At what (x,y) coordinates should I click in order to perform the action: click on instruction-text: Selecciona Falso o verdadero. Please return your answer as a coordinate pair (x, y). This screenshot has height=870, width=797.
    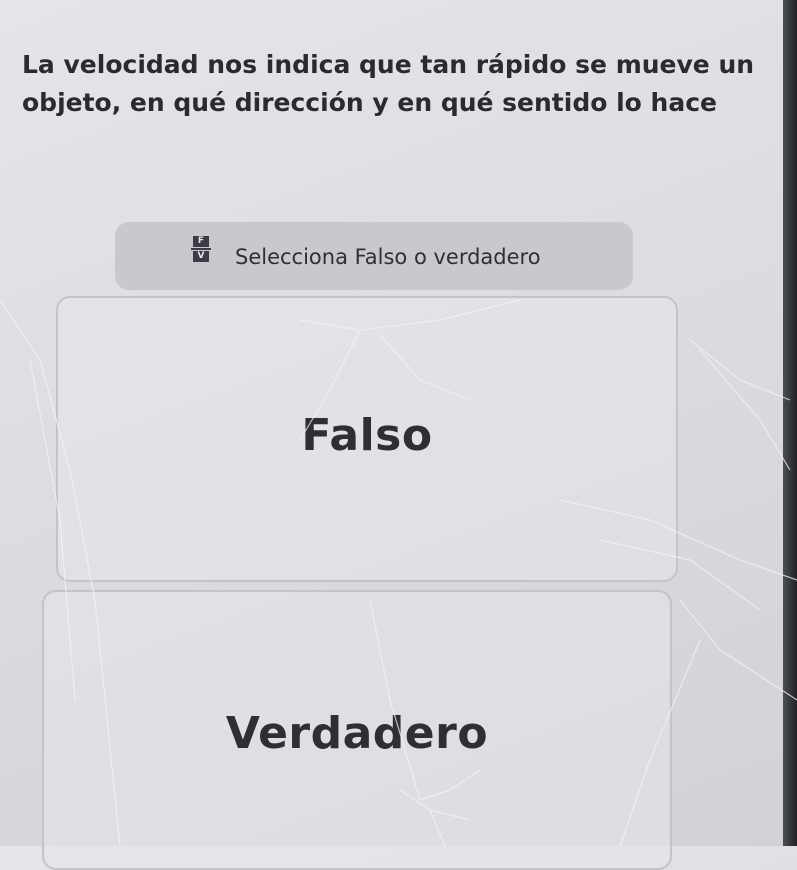
    Looking at the image, I should click on (388, 257).